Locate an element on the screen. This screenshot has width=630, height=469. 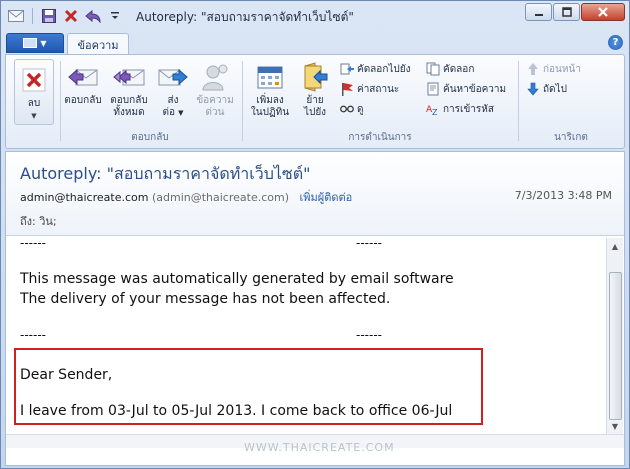
delete-label: ลบ is located at coordinates (34, 103).